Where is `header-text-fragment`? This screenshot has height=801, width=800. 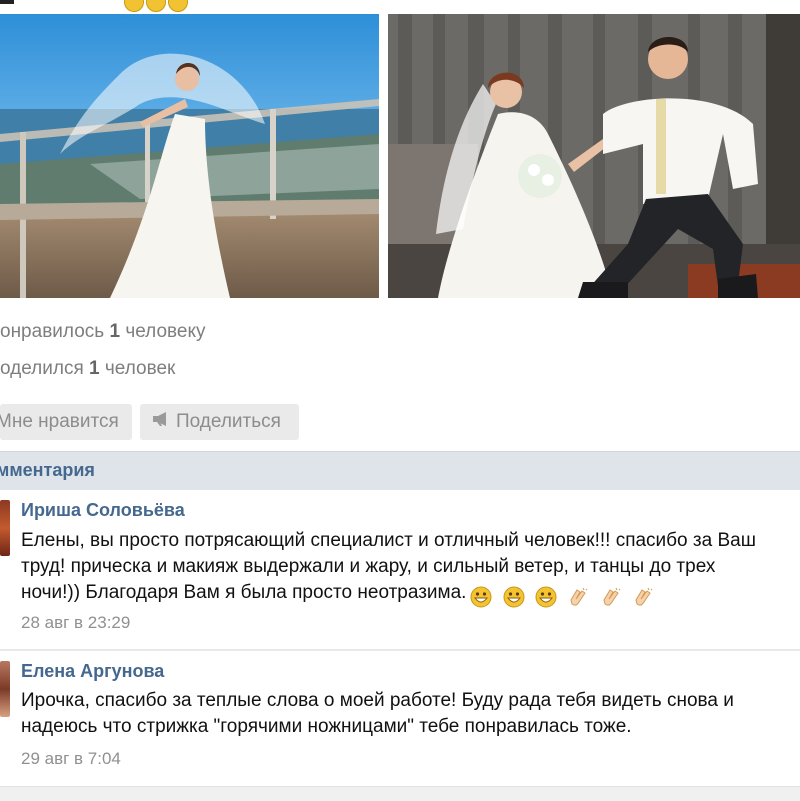
header-text-fragment is located at coordinates (7, 2).